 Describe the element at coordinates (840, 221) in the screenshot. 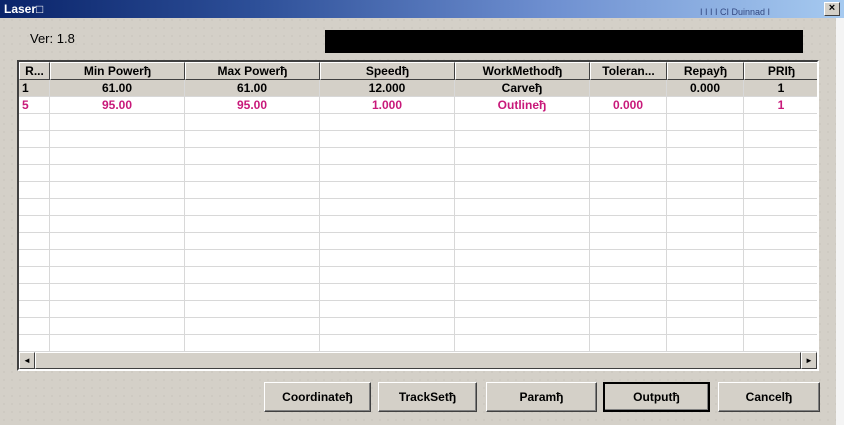

I see `window-edge` at that location.